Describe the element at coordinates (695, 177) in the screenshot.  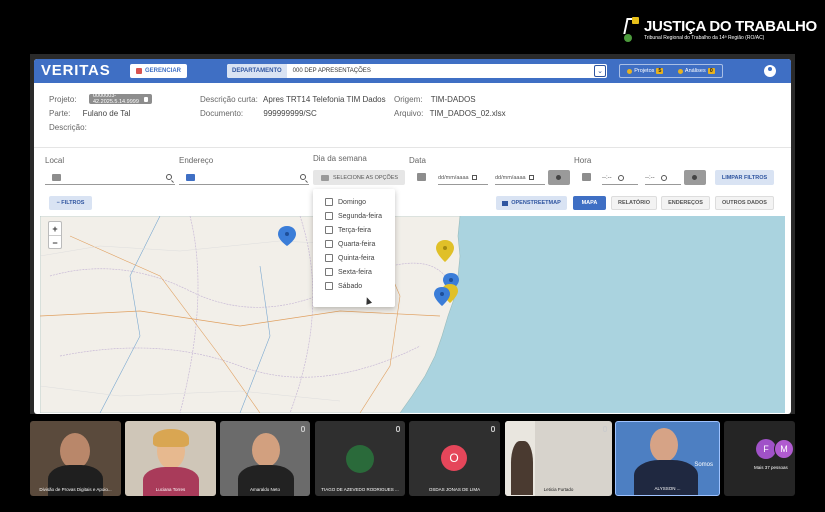
I see `hour-clear-button` at that location.